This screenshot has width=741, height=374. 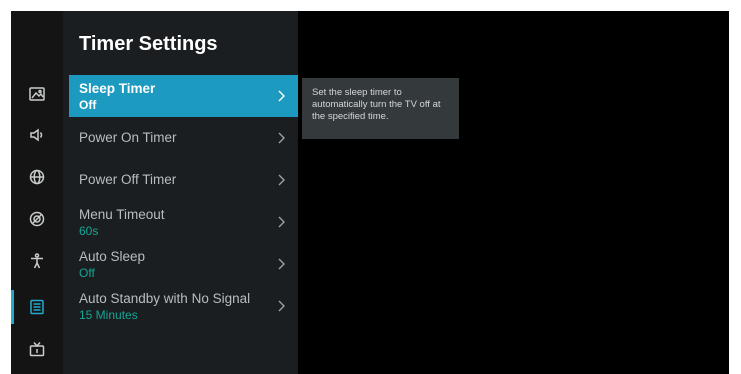 I want to click on picture-icon, so click(x=37, y=94).